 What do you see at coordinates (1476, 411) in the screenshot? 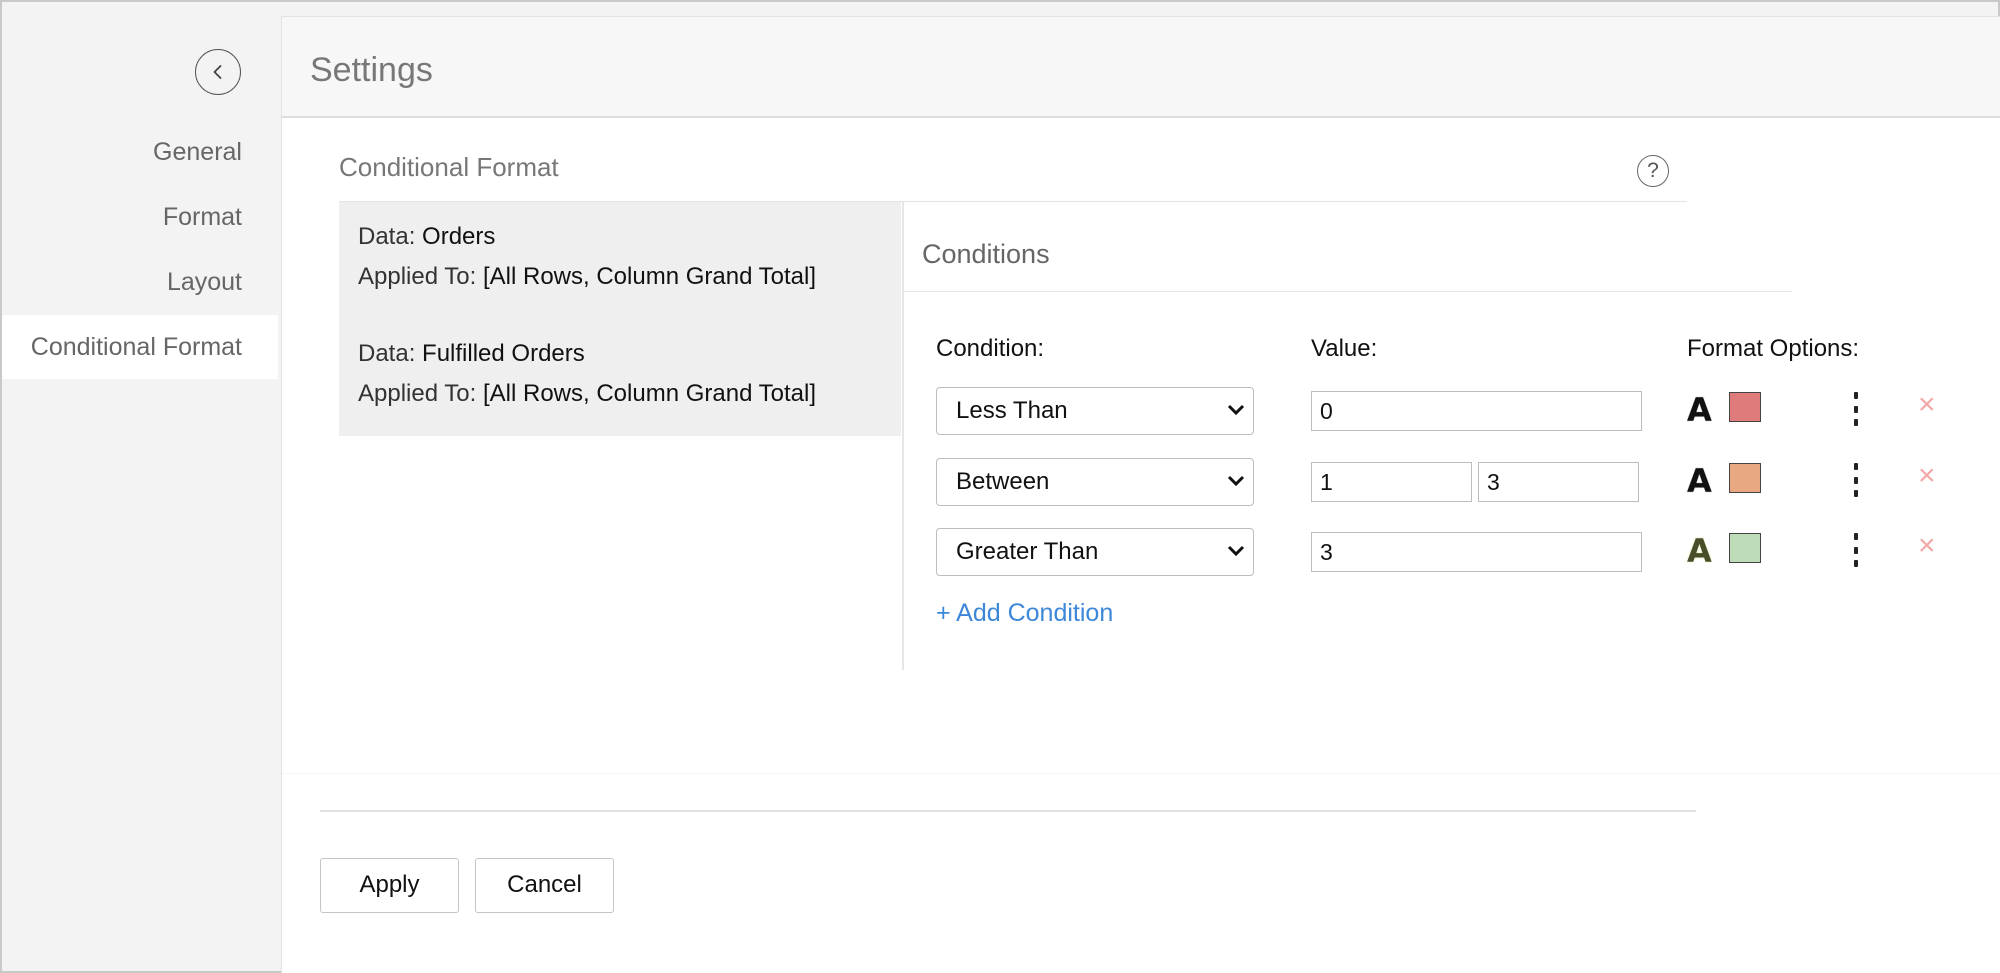
I see `value-input: 0` at bounding box center [1476, 411].